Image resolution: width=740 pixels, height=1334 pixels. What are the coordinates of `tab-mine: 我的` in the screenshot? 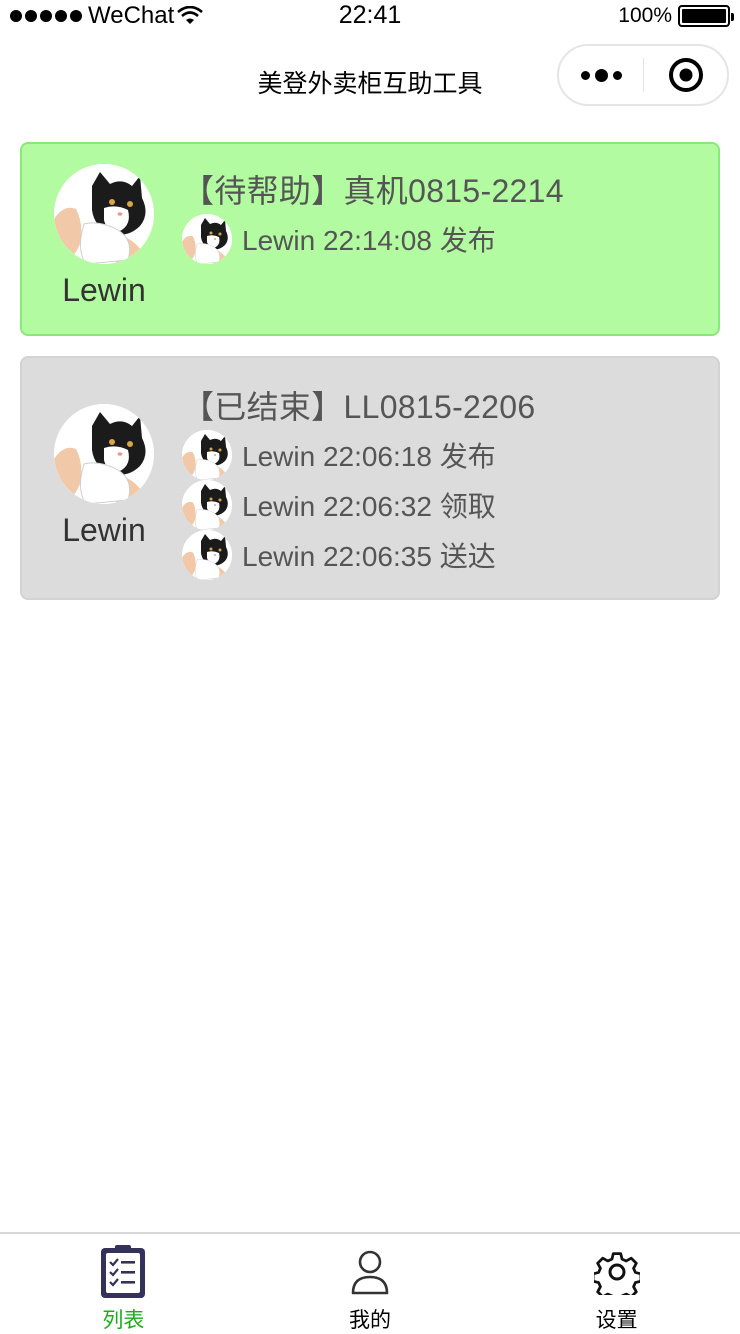 It's located at (370, 1283).